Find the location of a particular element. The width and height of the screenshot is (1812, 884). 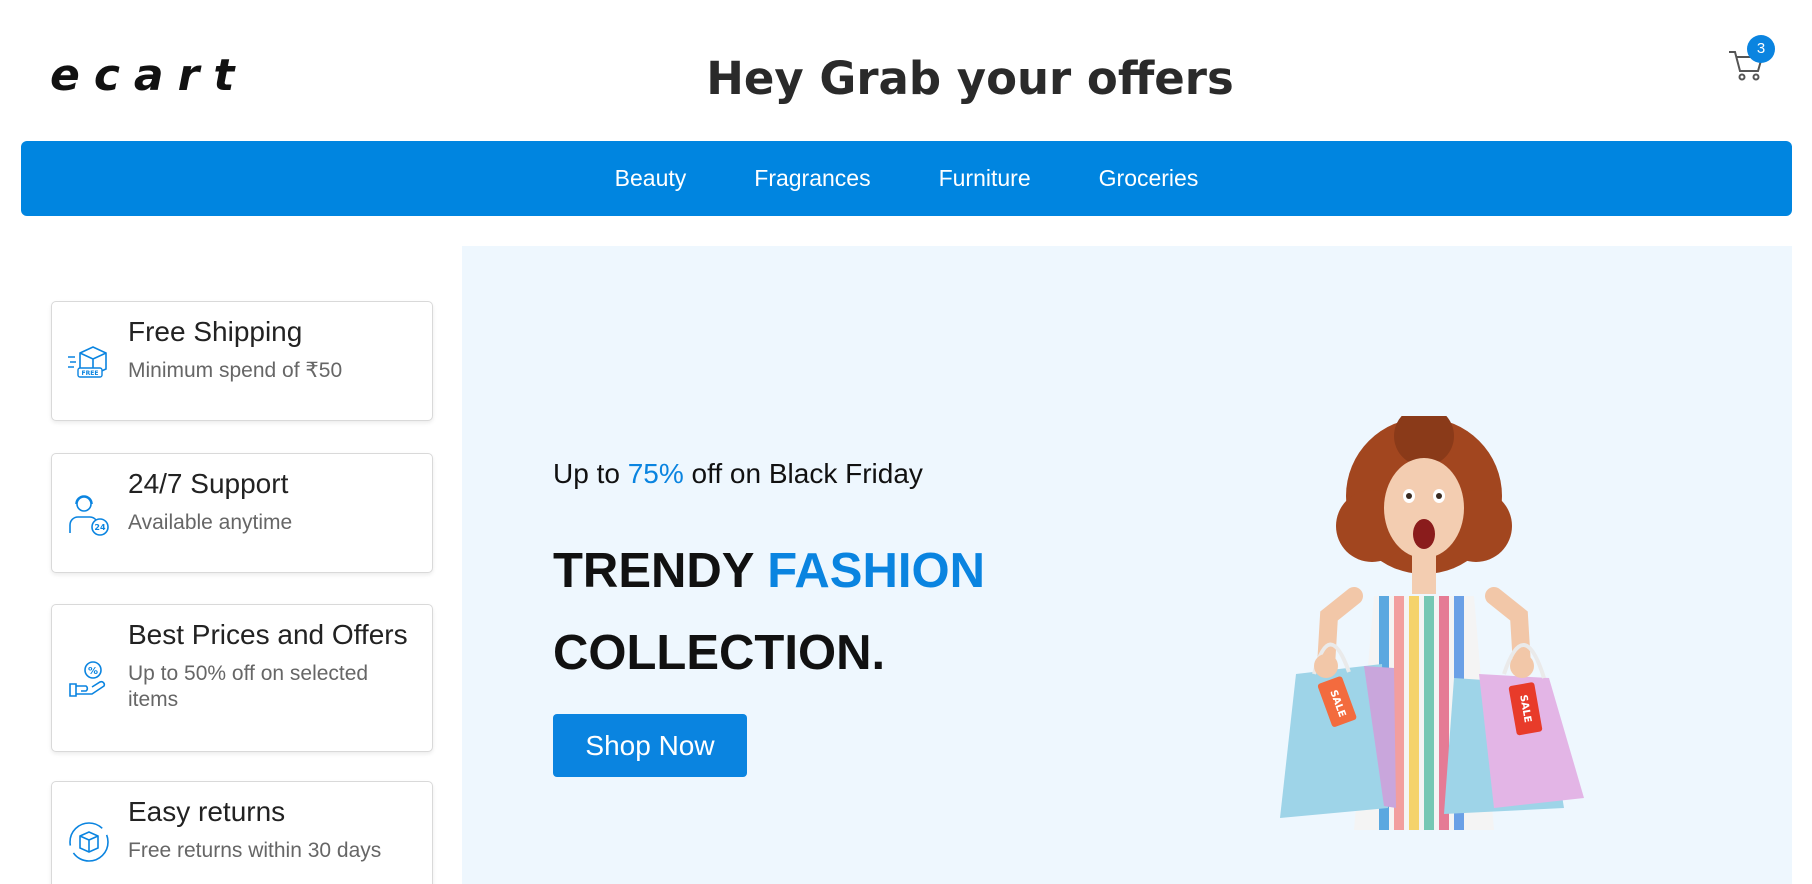

nav-item-groceries: Groceries is located at coordinates (1149, 178).